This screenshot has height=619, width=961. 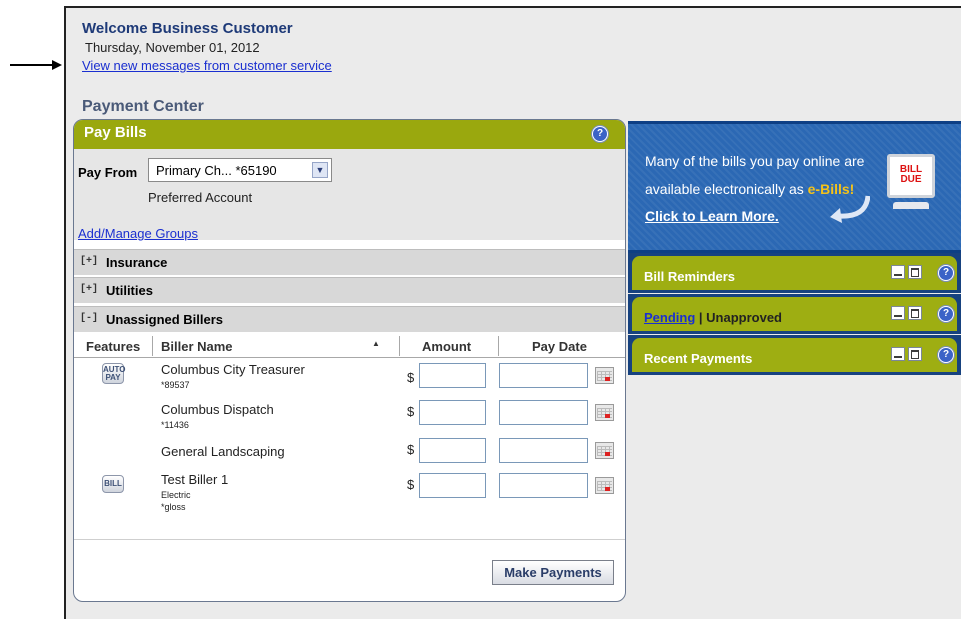 I want to click on biller-account: Electric, so click(x=176, y=495).